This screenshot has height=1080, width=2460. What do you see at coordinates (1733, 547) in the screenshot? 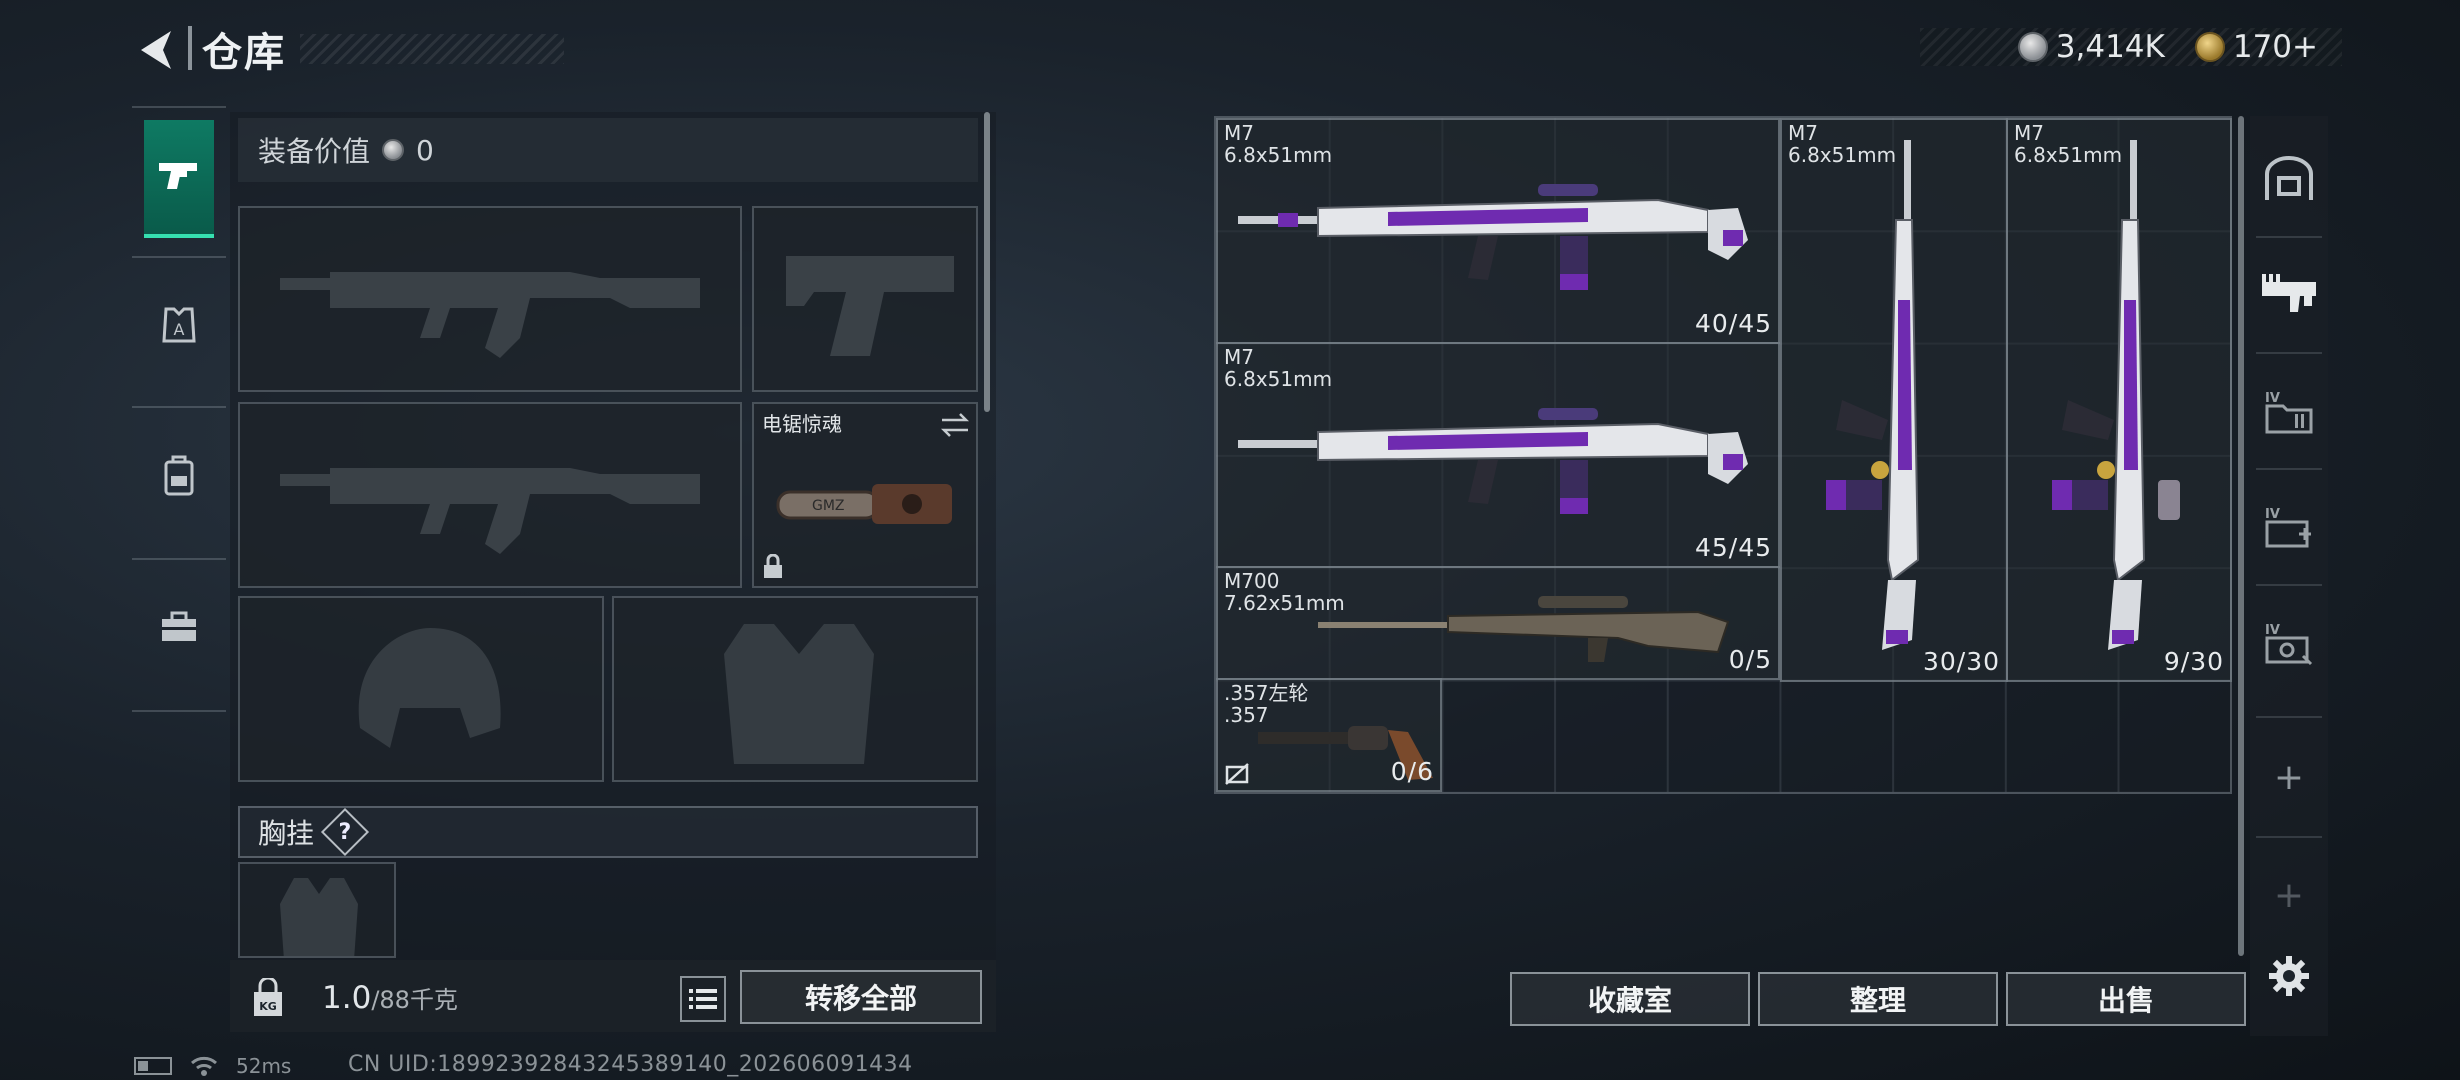
I see `item-ammo: 45/45` at bounding box center [1733, 547].